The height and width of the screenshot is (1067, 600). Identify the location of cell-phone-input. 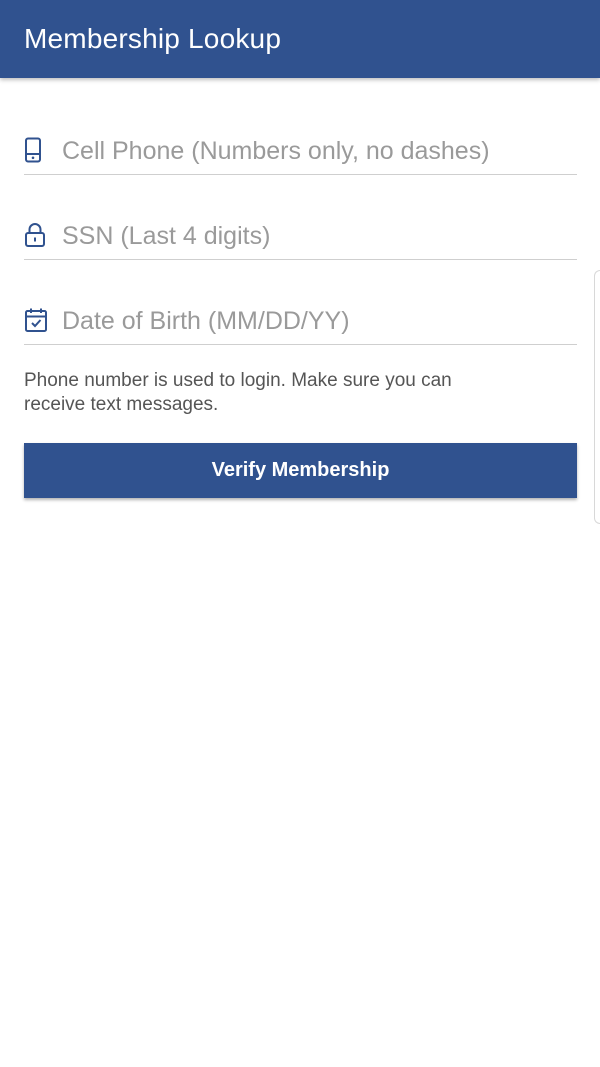
(307, 155).